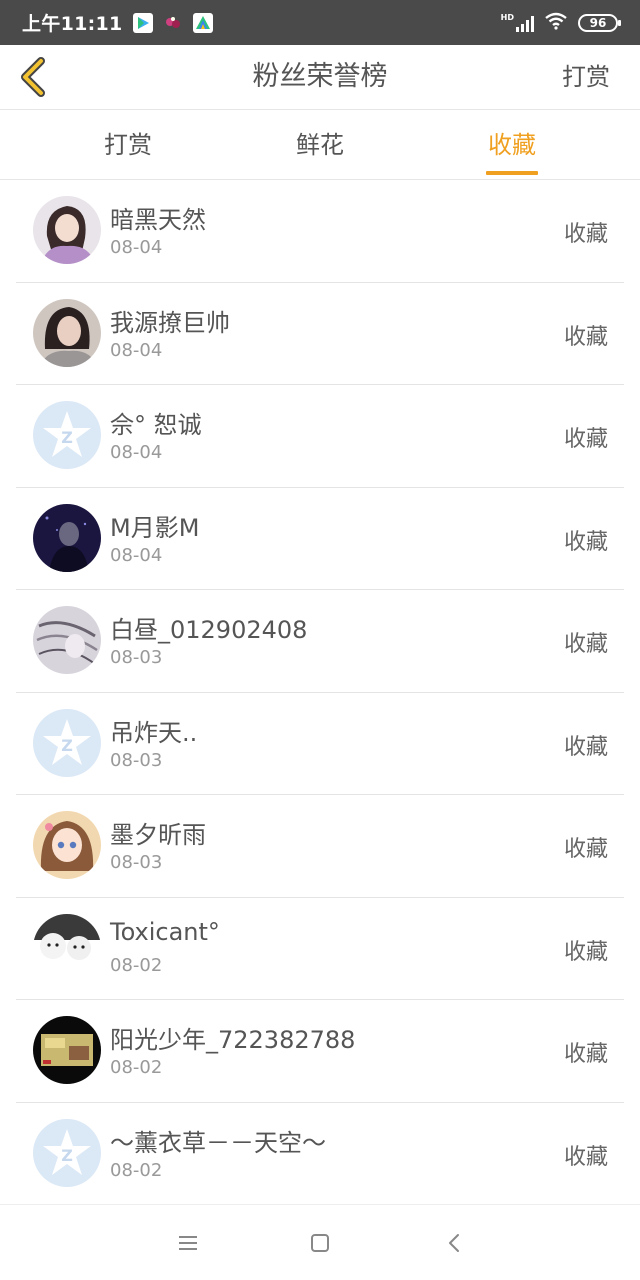 Image resolution: width=640 pixels, height=1280 pixels. I want to click on back-chevron-icon, so click(454, 1243).